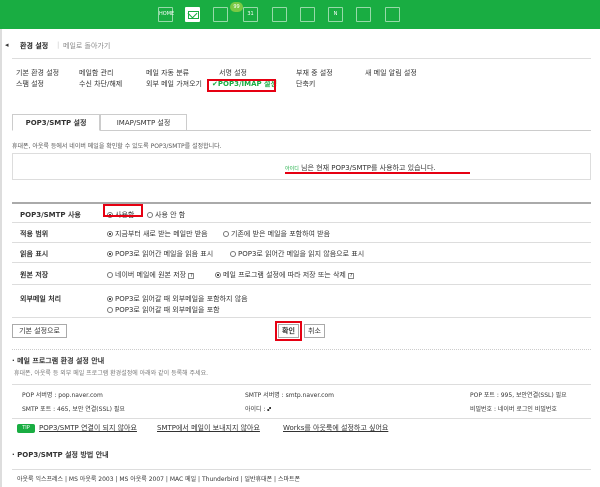 Image resolution: width=600 pixels, height=487 pixels. What do you see at coordinates (307, 14) in the screenshot?
I see `contact-icon` at bounding box center [307, 14].